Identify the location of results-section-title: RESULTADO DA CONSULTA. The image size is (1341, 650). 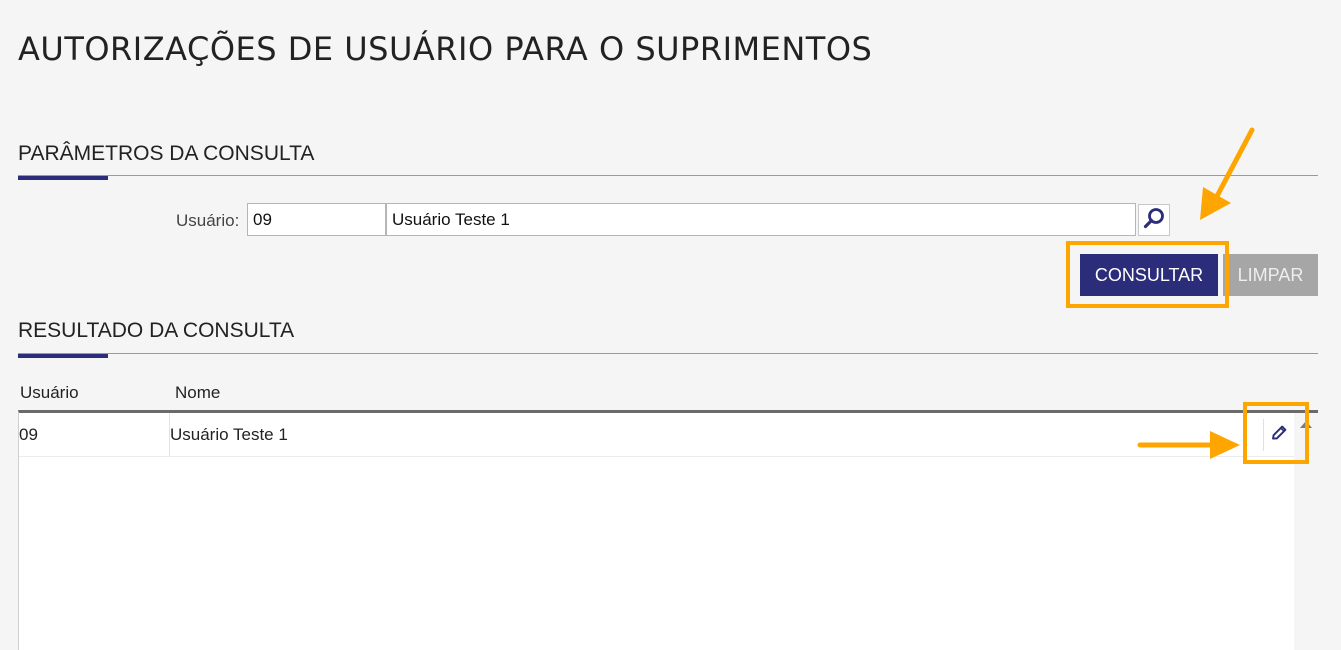
(156, 330).